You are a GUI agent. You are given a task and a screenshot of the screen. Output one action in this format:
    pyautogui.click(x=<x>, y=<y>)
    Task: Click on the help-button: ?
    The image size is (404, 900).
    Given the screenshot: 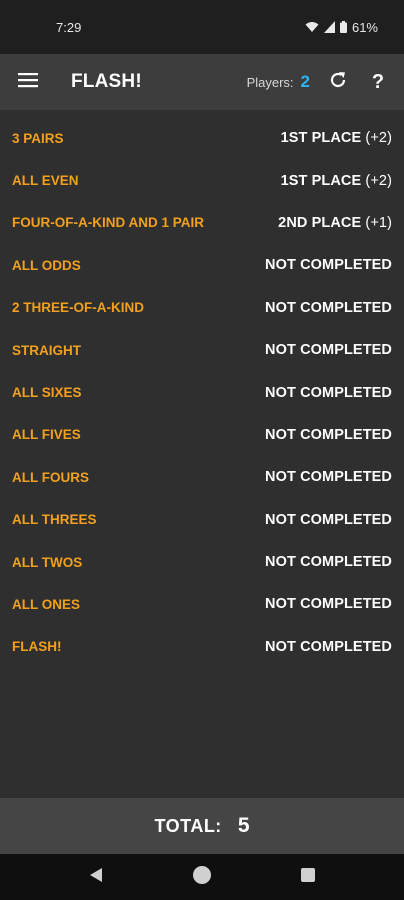 What is the action you would take?
    pyautogui.click(x=378, y=82)
    